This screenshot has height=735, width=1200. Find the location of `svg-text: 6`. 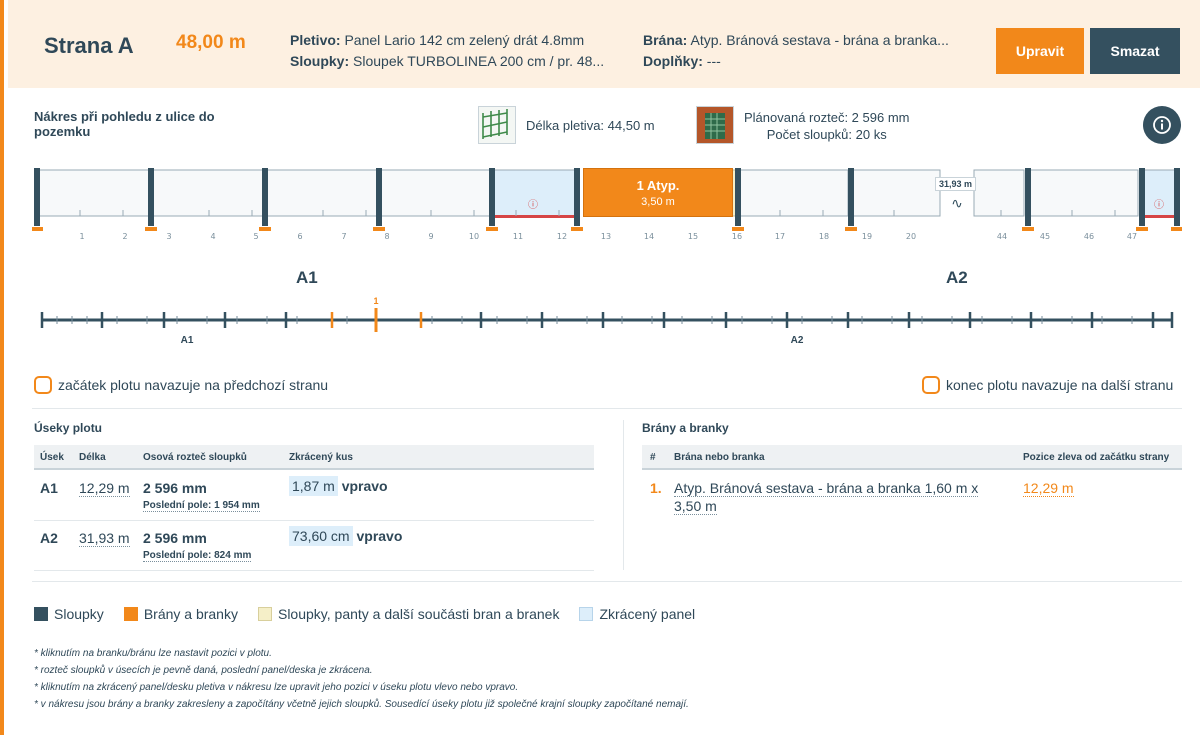

svg-text: 6 is located at coordinates (299, 236).